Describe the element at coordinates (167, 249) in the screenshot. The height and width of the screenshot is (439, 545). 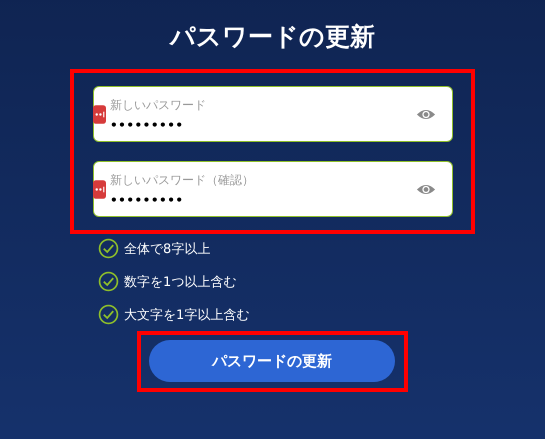
I see `rule-text: 全体で8字以上` at that location.